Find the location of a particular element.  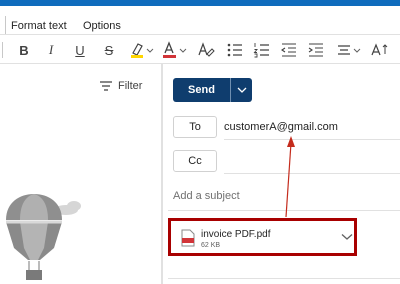

numbering-button is located at coordinates (262, 50).